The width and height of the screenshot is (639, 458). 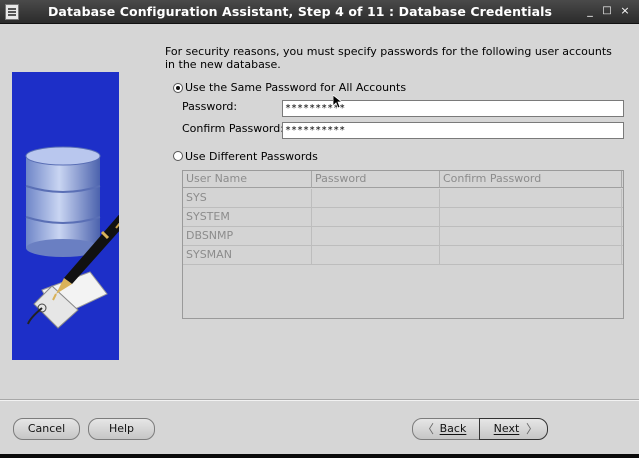 What do you see at coordinates (453, 428) in the screenshot?
I see `back-button-label: Back` at bounding box center [453, 428].